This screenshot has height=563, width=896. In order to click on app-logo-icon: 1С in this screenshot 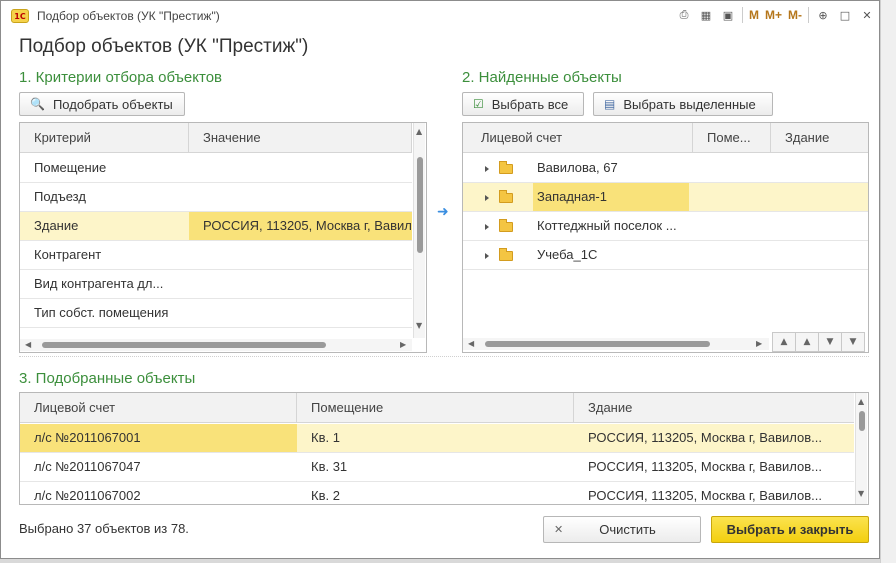, I will do `click(20, 16)`.